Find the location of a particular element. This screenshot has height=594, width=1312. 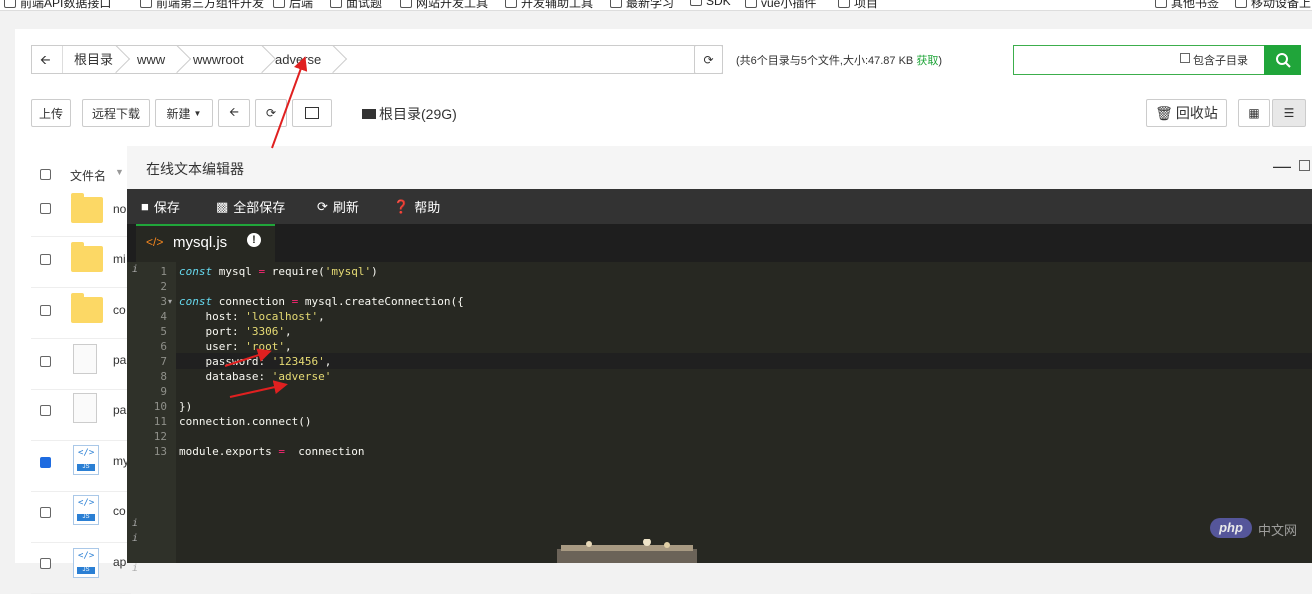

table-row: </> JS co is located at coordinates (81, 517).